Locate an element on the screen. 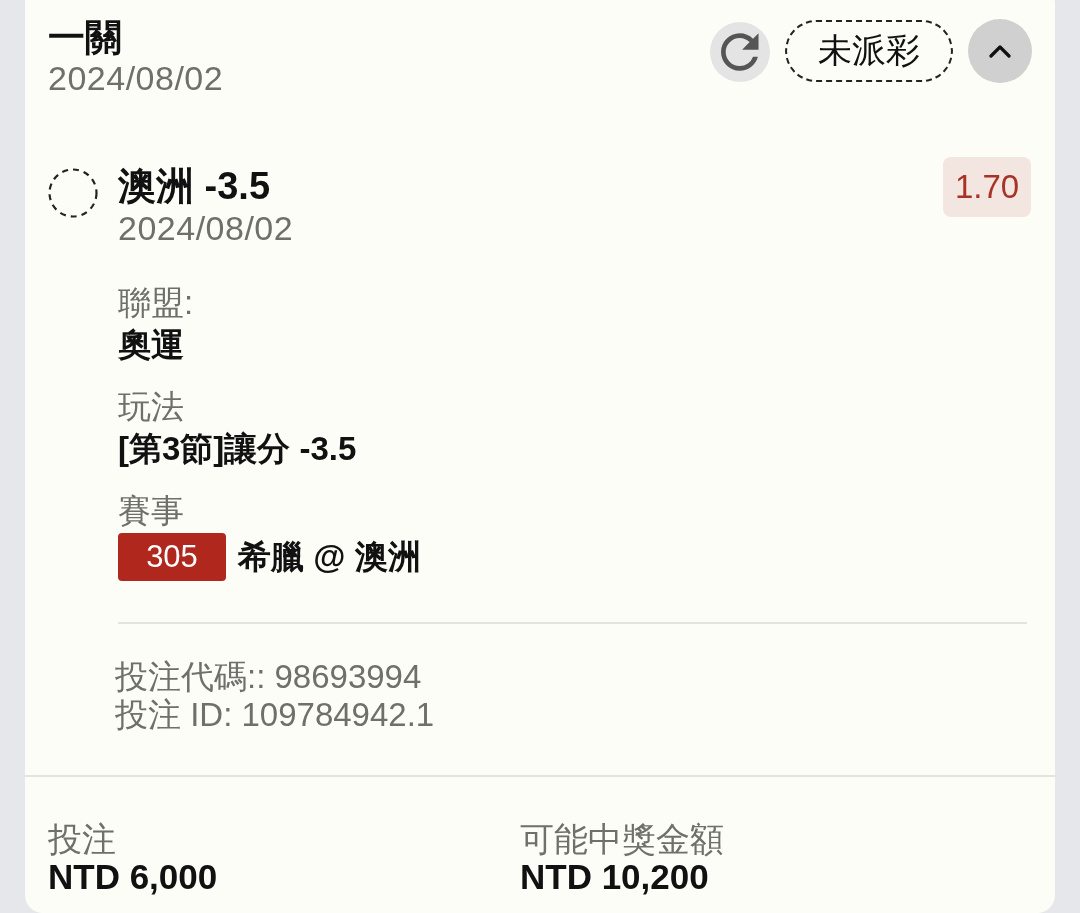 Image resolution: width=1080 pixels, height=913 pixels. amount-value: NTD 6,000 is located at coordinates (133, 877).